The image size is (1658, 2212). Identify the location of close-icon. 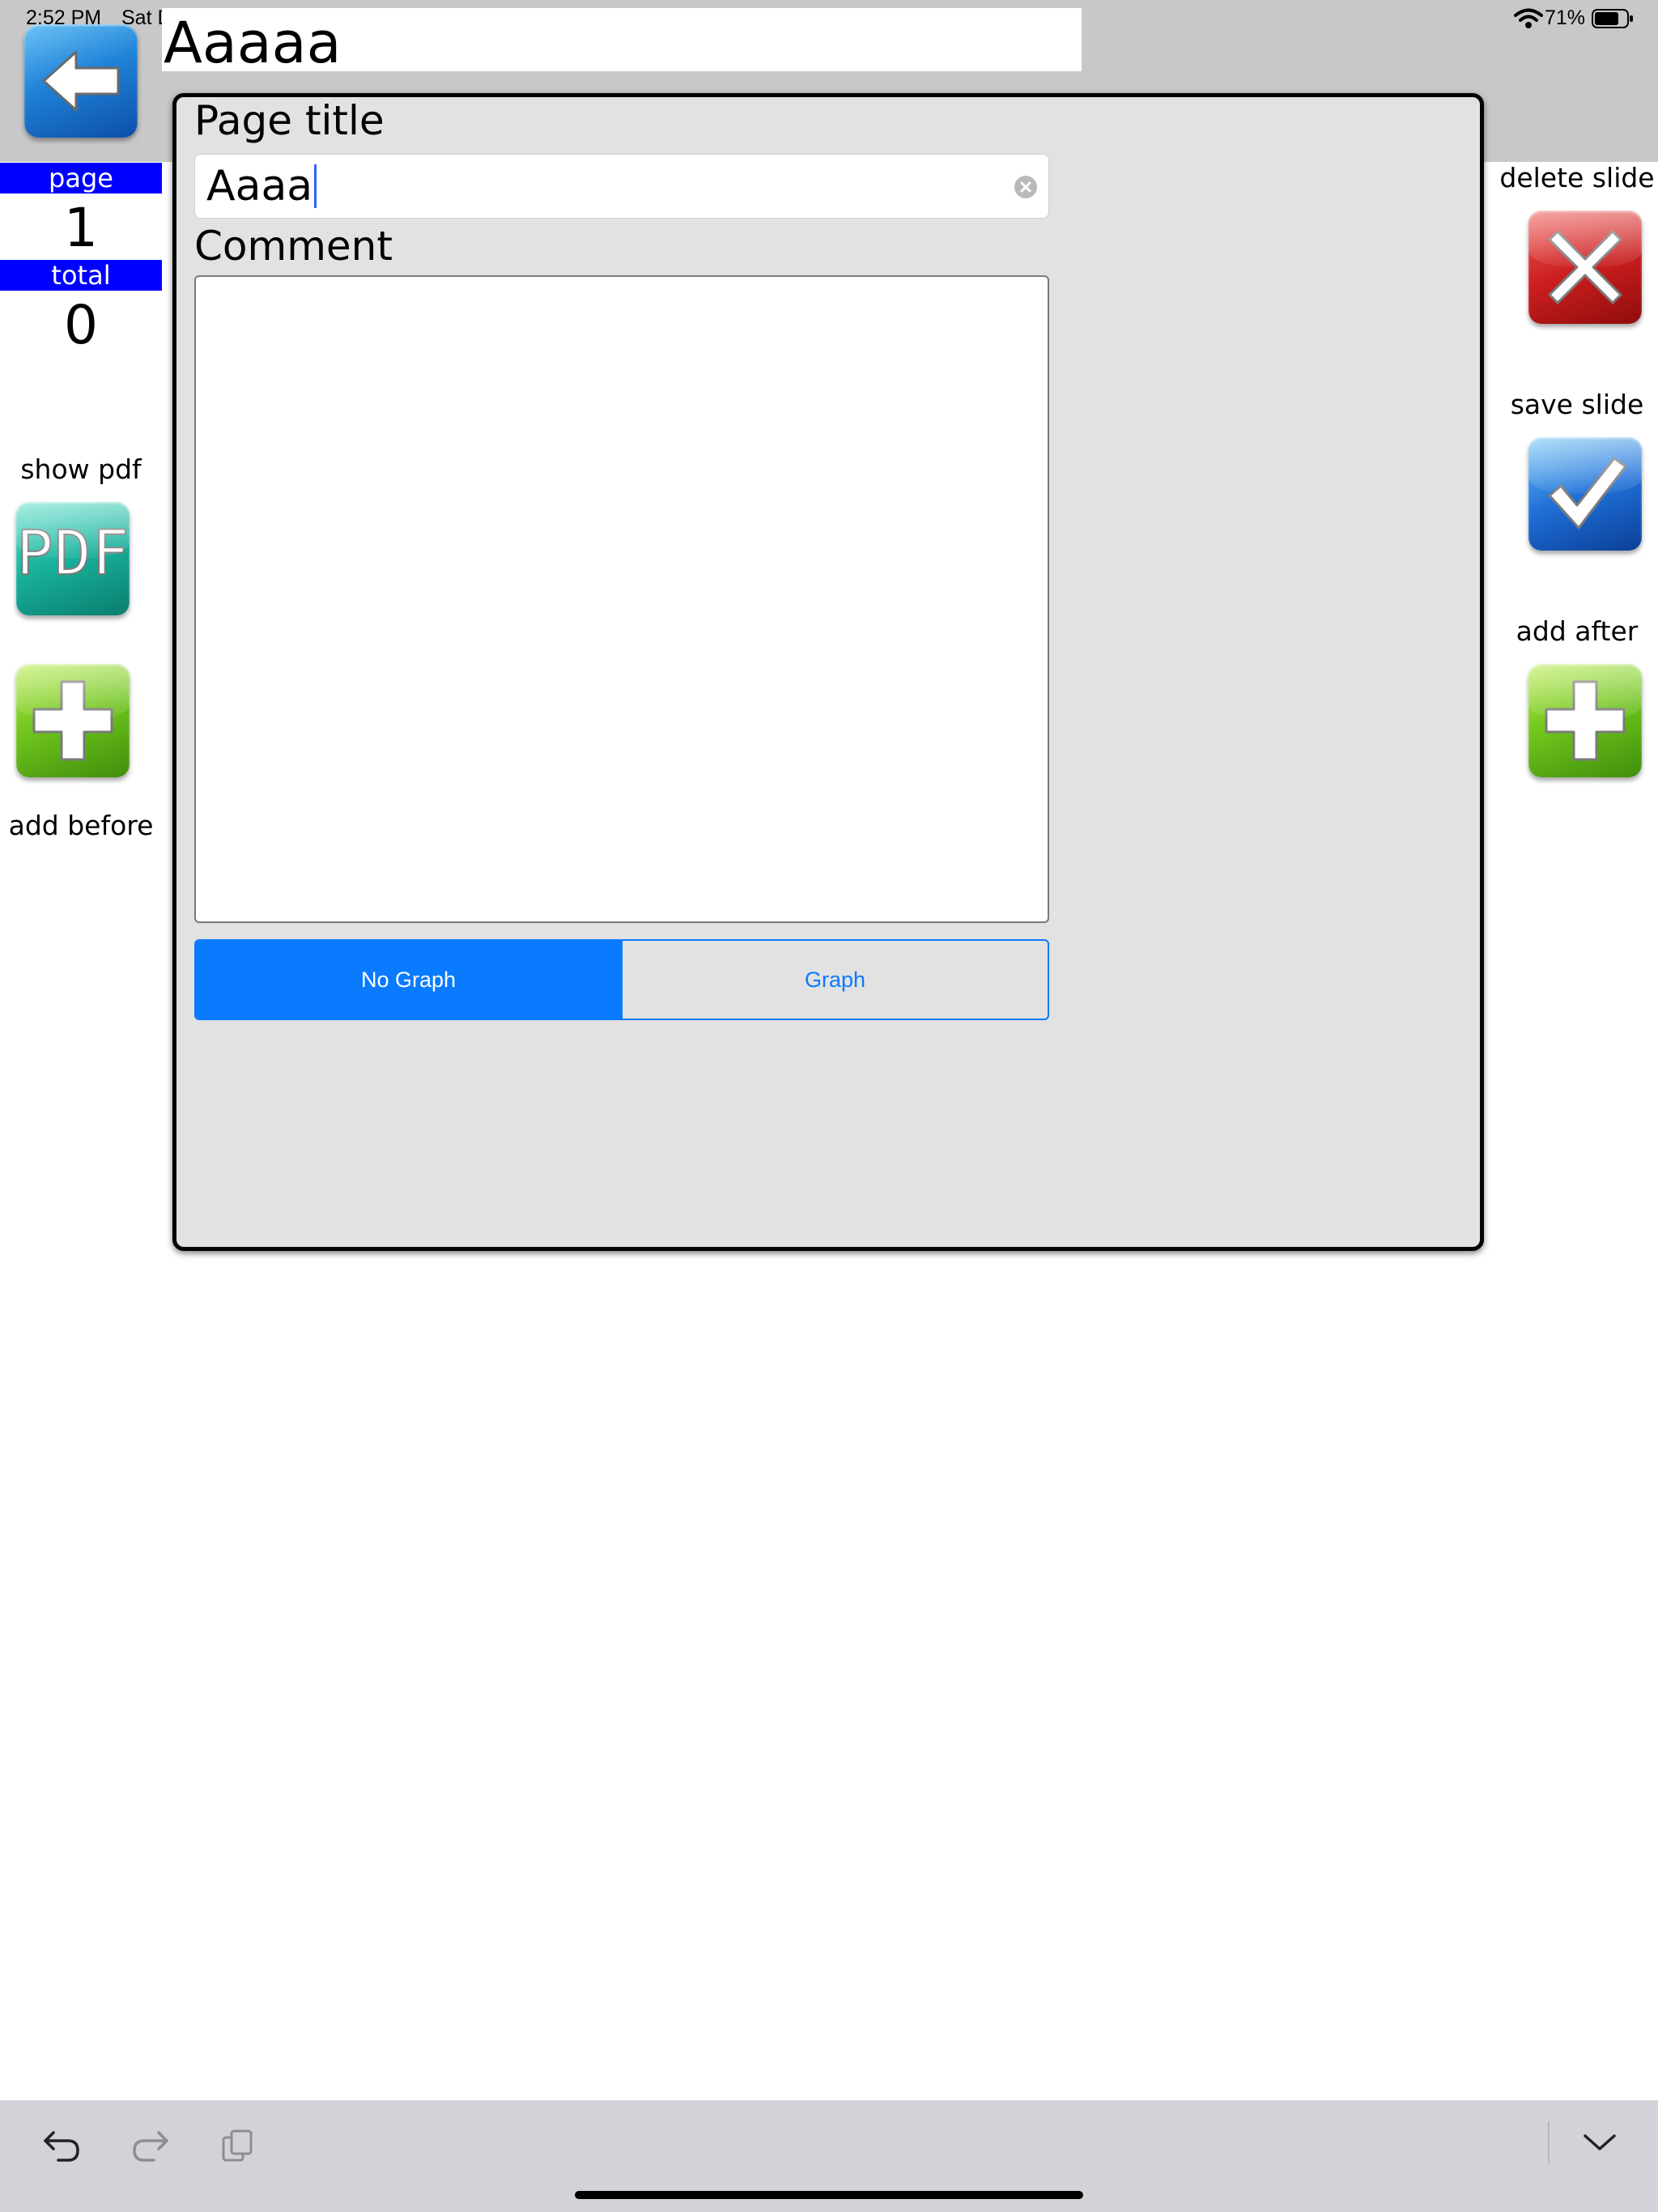
(1585, 267).